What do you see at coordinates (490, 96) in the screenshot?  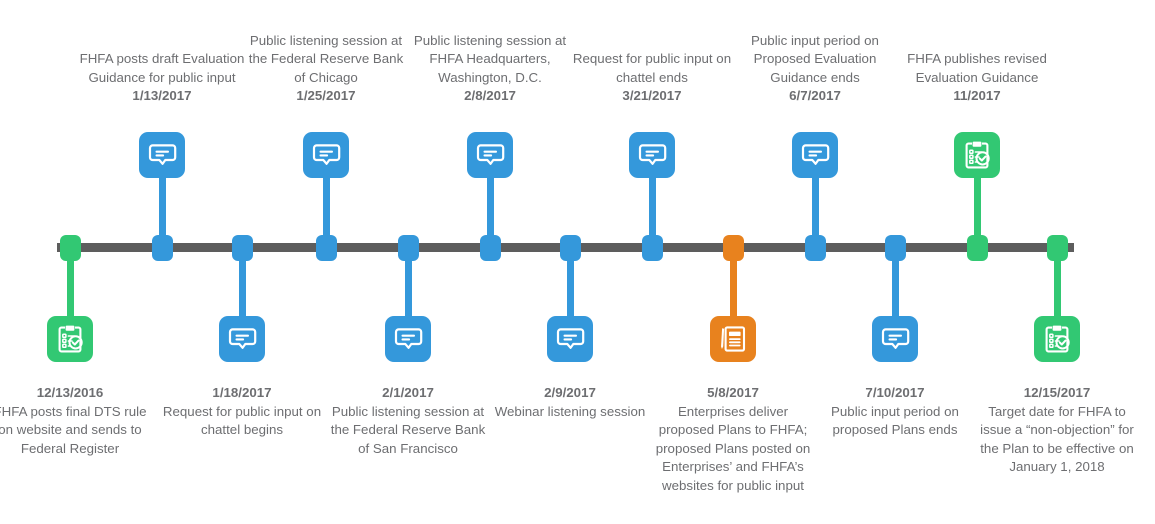 I see `event-date: 2/8/2017` at bounding box center [490, 96].